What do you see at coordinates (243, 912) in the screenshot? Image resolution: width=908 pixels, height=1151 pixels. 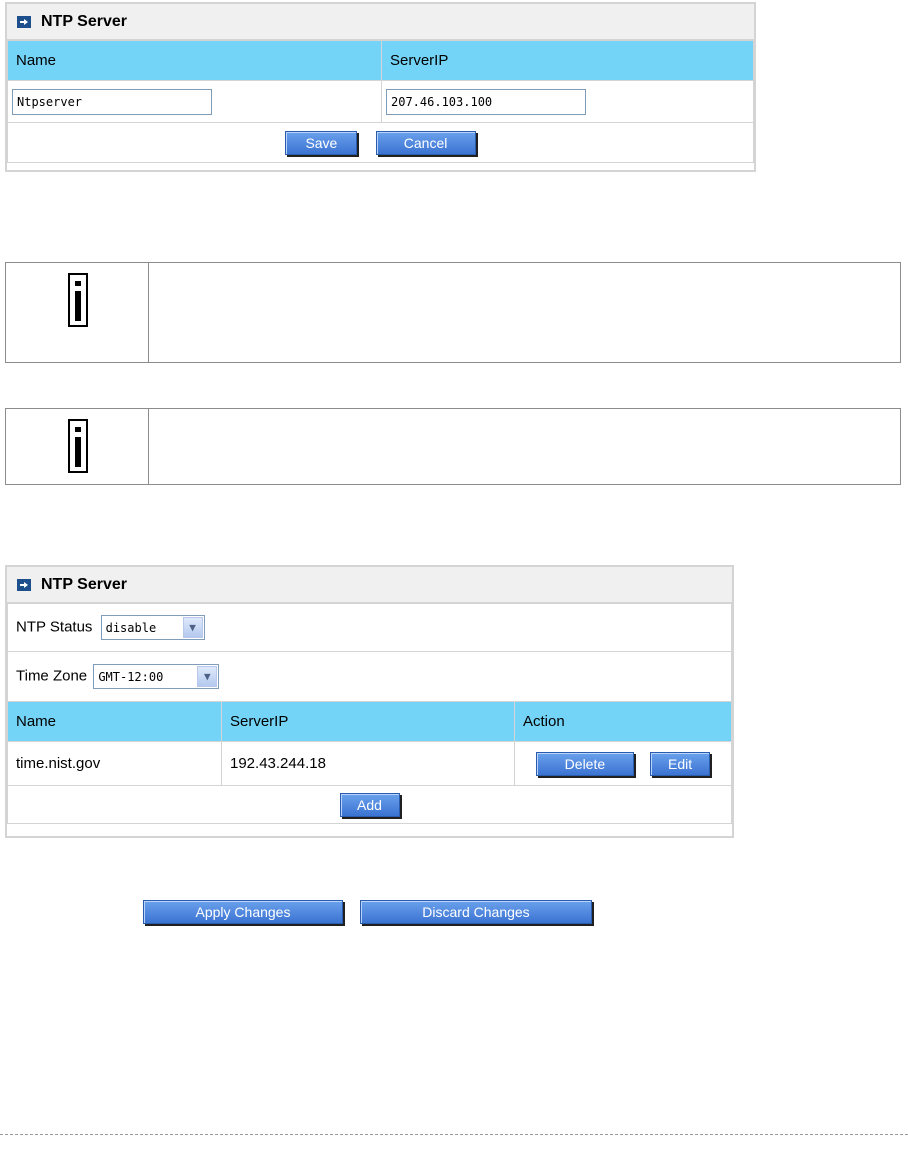 I see `apply-changes-button: Apply Changes` at bounding box center [243, 912].